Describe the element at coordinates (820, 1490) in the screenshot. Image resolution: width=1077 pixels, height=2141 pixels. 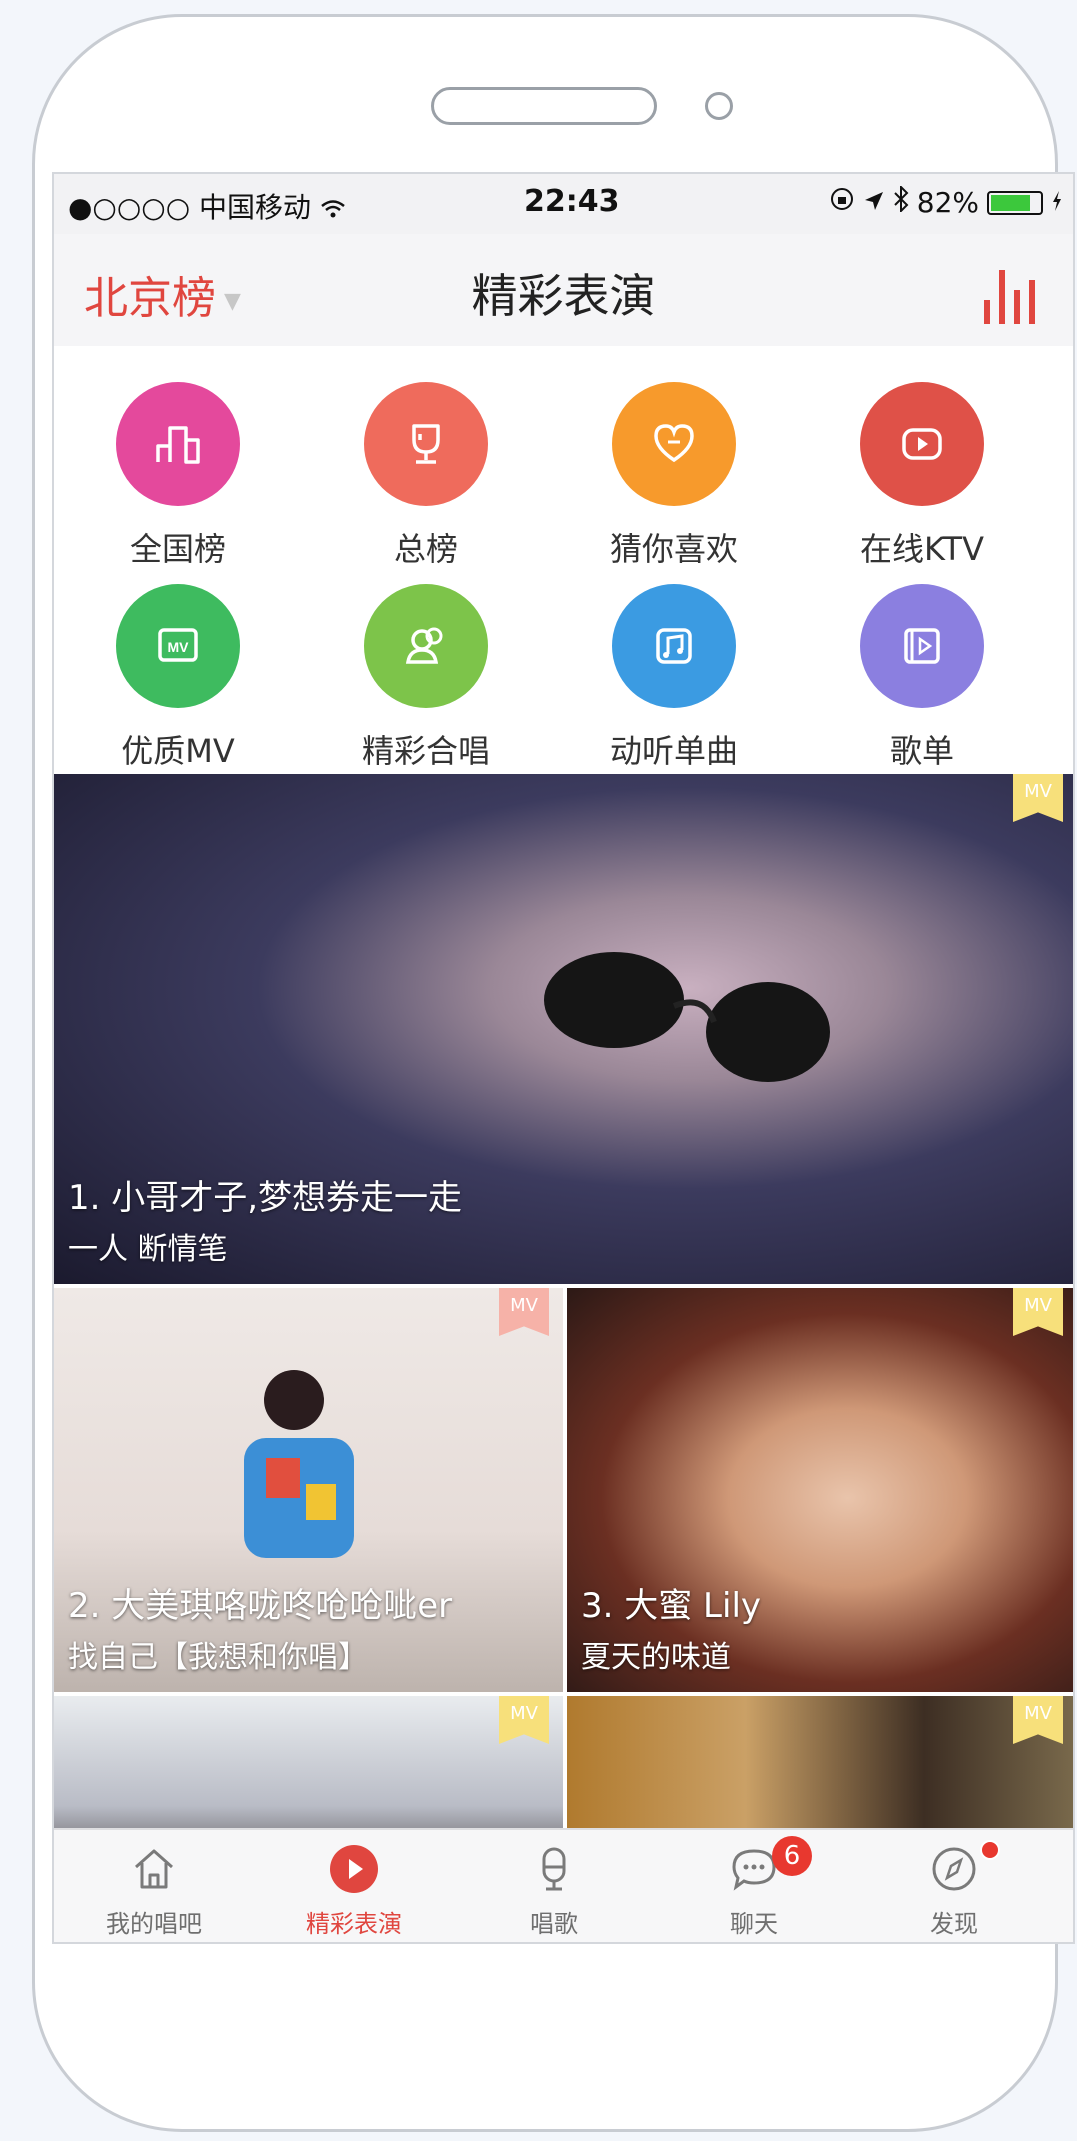
I see `feed-card: MV 3. 大蜜 Lily 夏天的味道` at that location.